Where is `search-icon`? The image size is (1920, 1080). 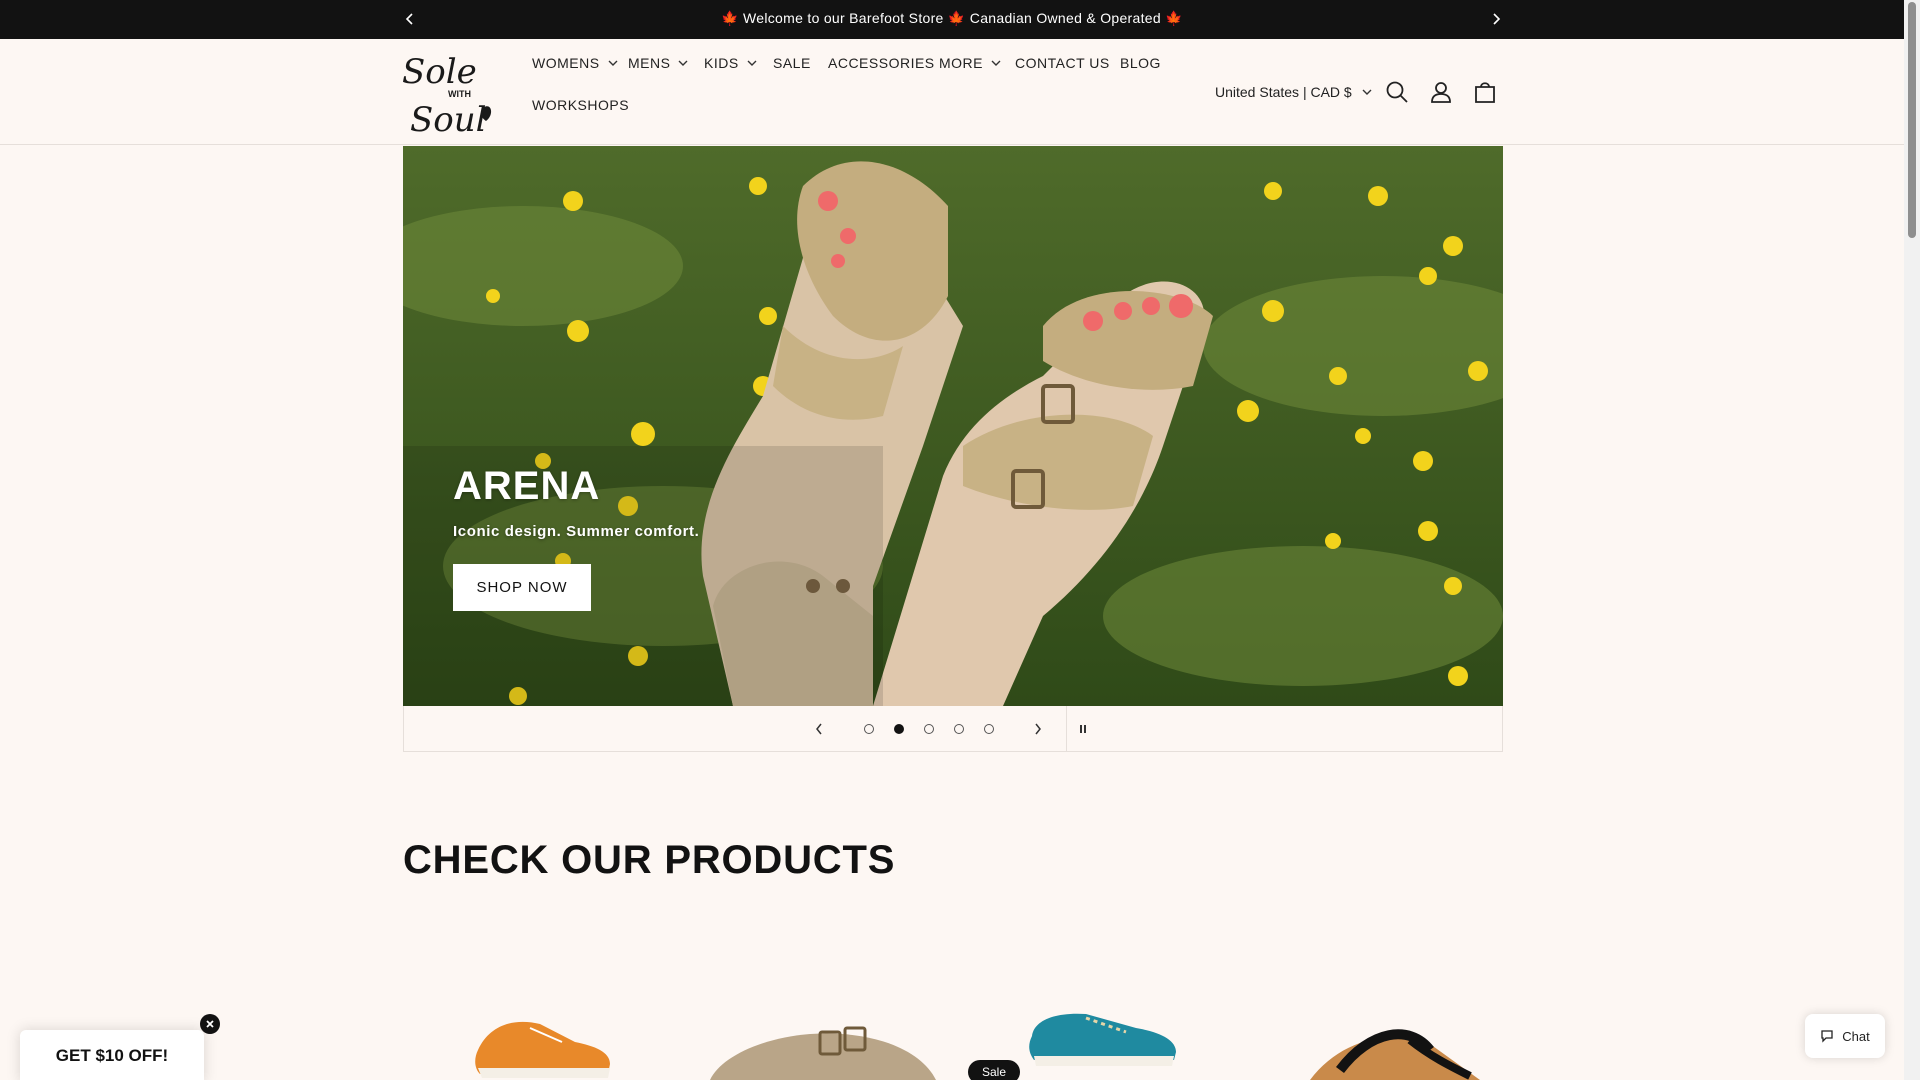
search-icon is located at coordinates (1397, 92).